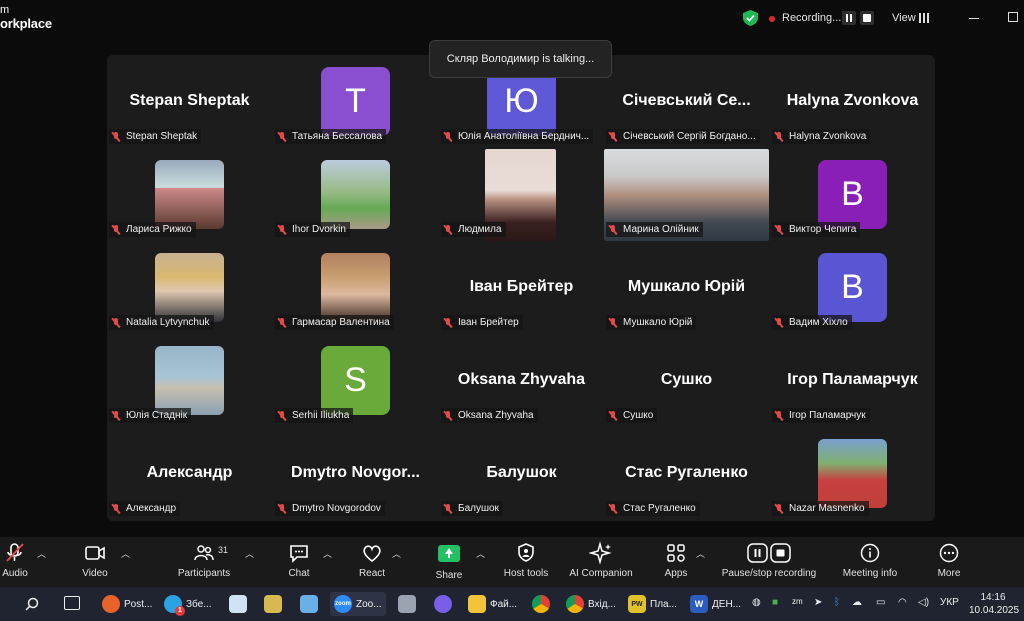 The image size is (1024, 621). I want to click on chat-icon, so click(299, 554).